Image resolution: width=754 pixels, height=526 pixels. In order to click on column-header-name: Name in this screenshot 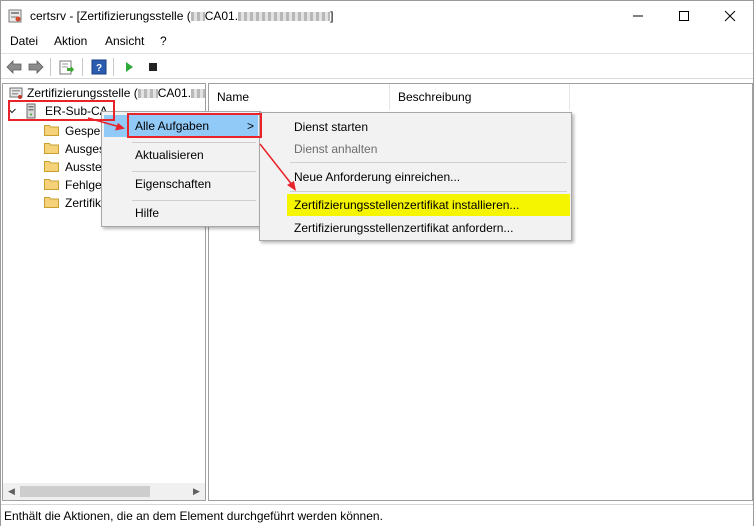, I will do `click(299, 97)`.